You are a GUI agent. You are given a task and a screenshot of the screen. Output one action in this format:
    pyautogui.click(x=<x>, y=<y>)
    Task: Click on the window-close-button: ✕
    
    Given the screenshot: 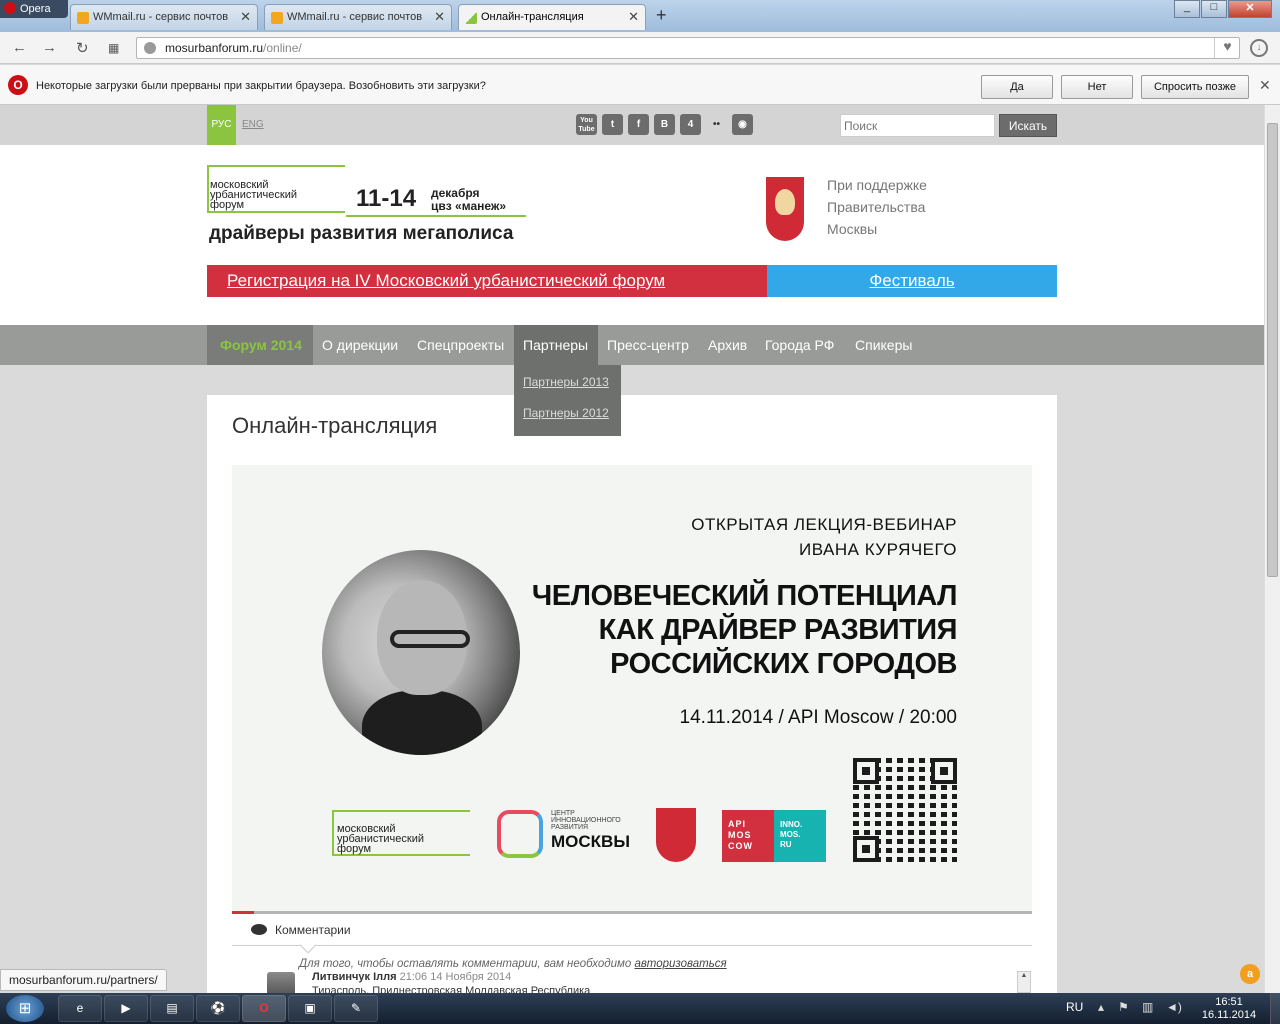 What is the action you would take?
    pyautogui.click(x=1250, y=9)
    